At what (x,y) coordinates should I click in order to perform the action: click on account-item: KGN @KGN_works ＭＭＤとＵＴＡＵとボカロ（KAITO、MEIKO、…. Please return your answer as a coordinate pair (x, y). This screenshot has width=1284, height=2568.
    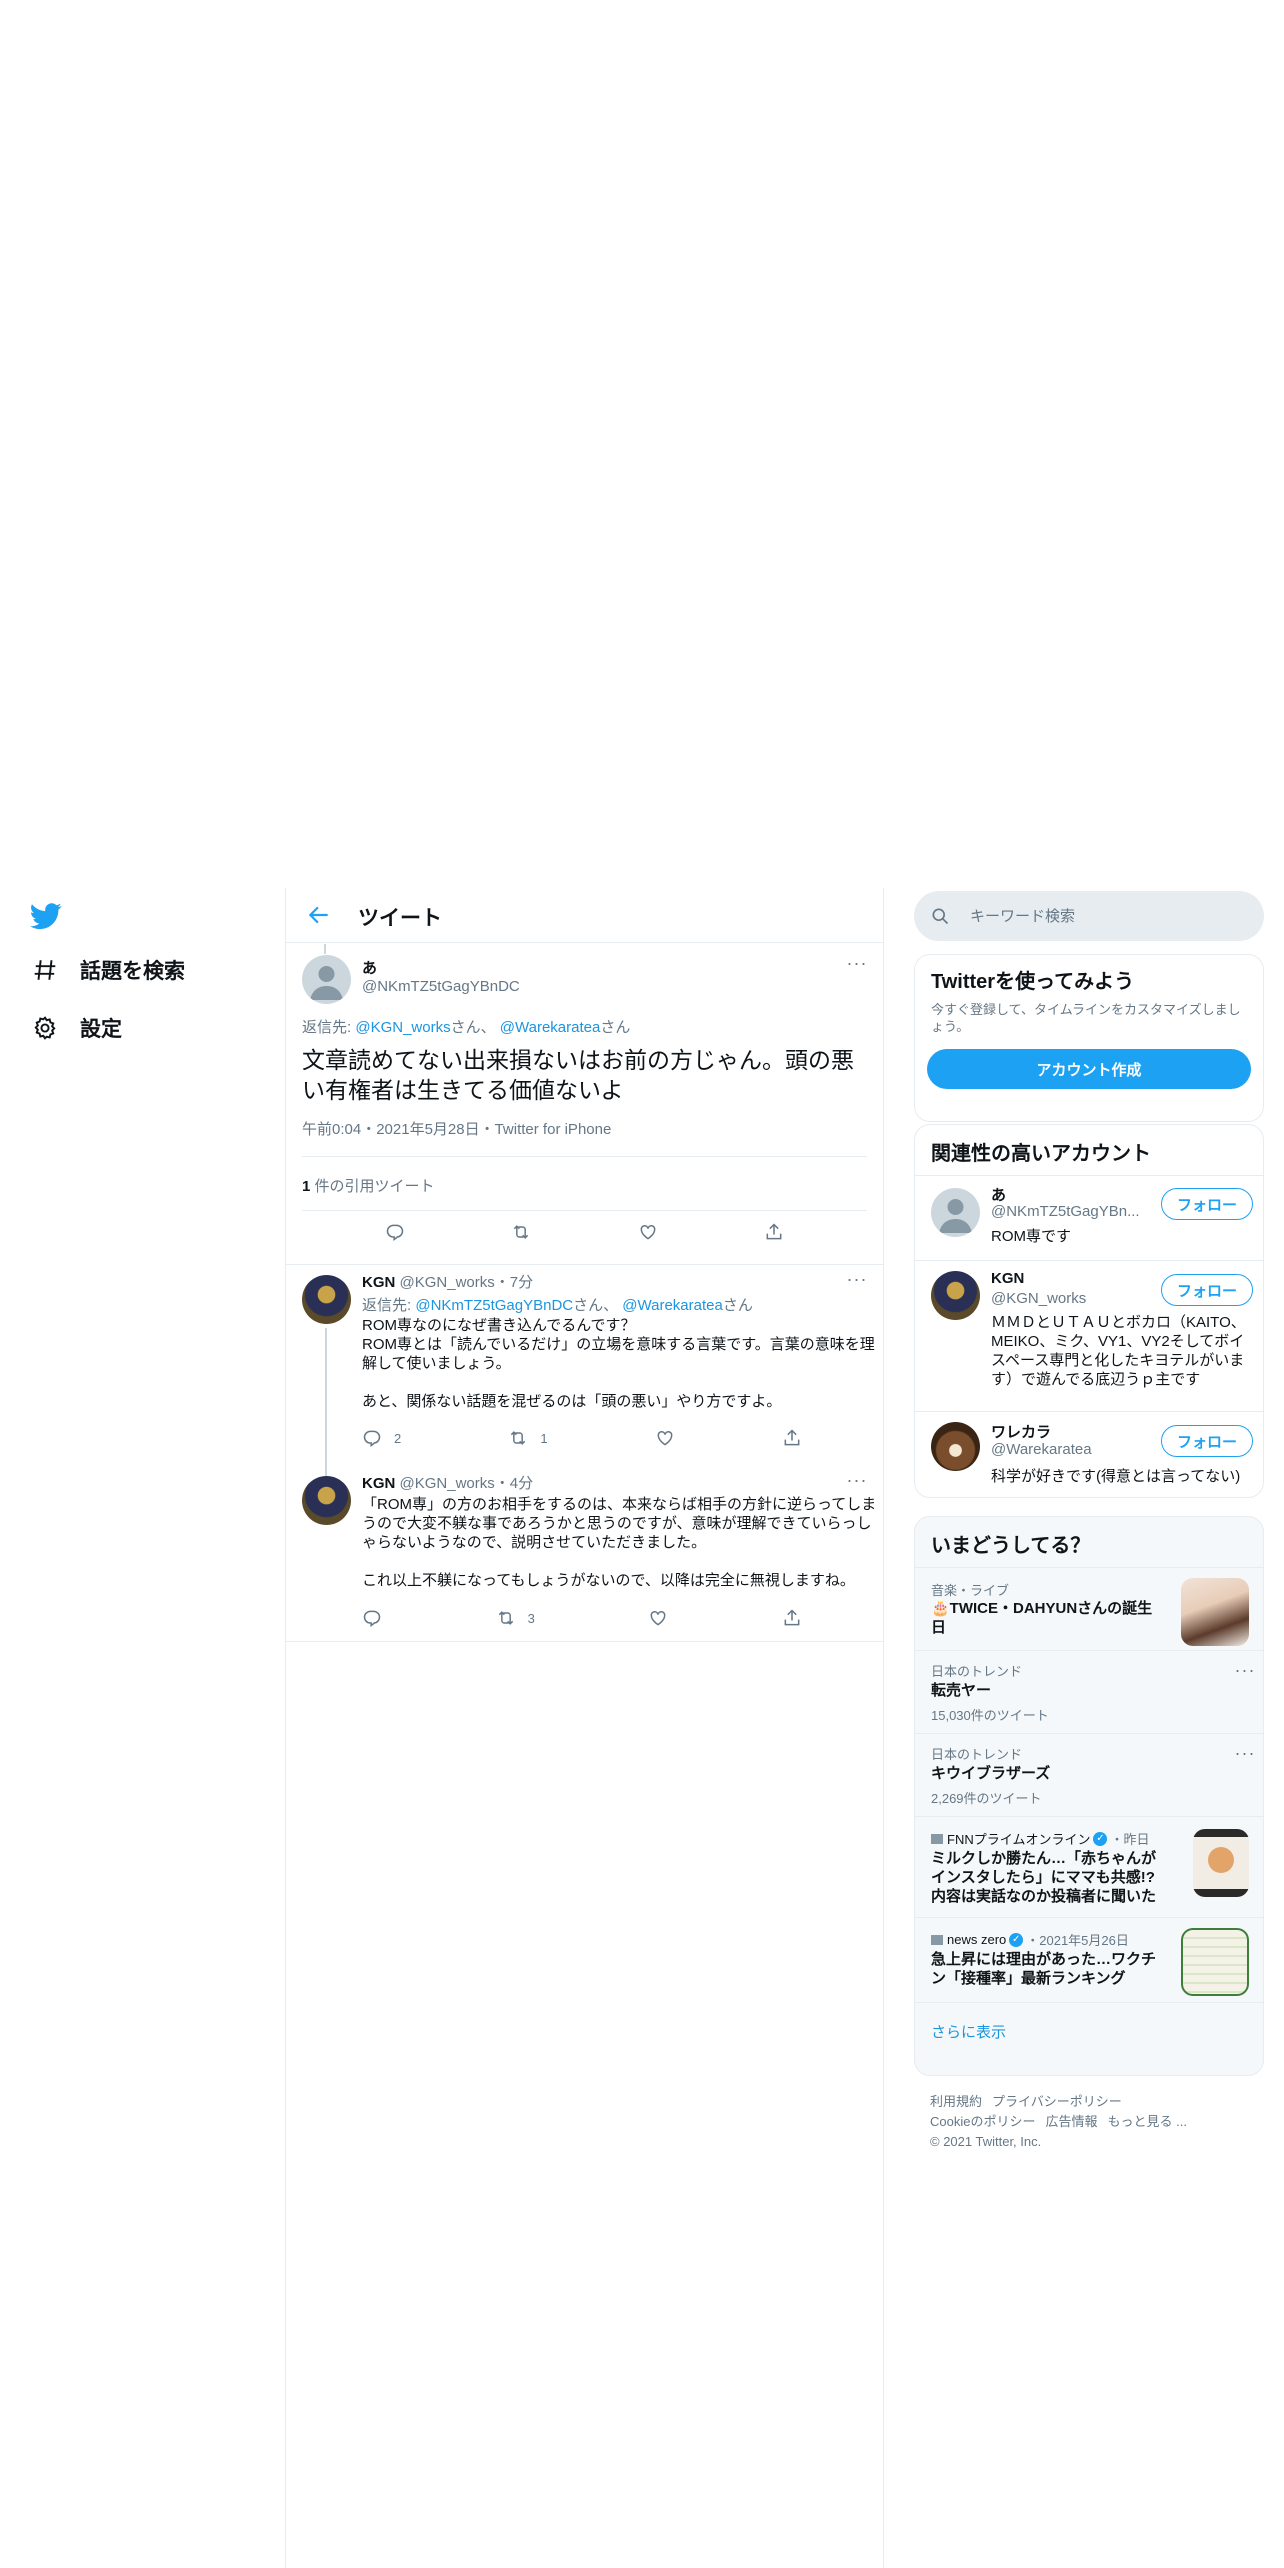
    Looking at the image, I should click on (1089, 1336).